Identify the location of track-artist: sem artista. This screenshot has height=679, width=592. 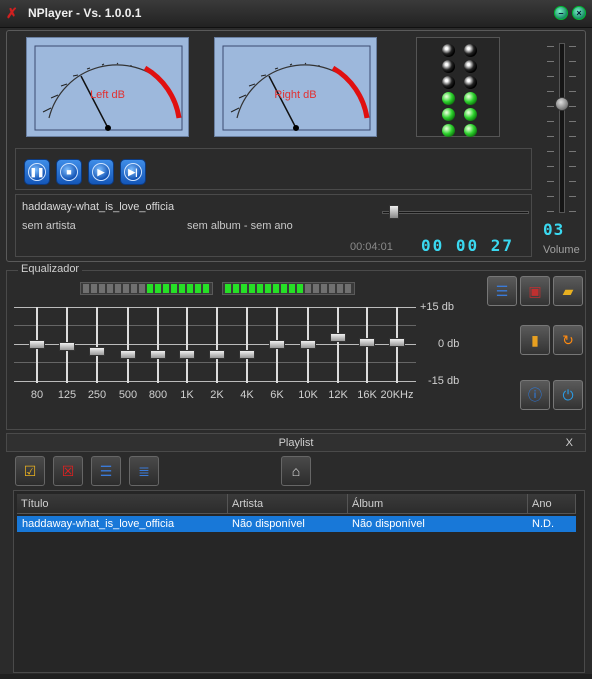
(49, 226).